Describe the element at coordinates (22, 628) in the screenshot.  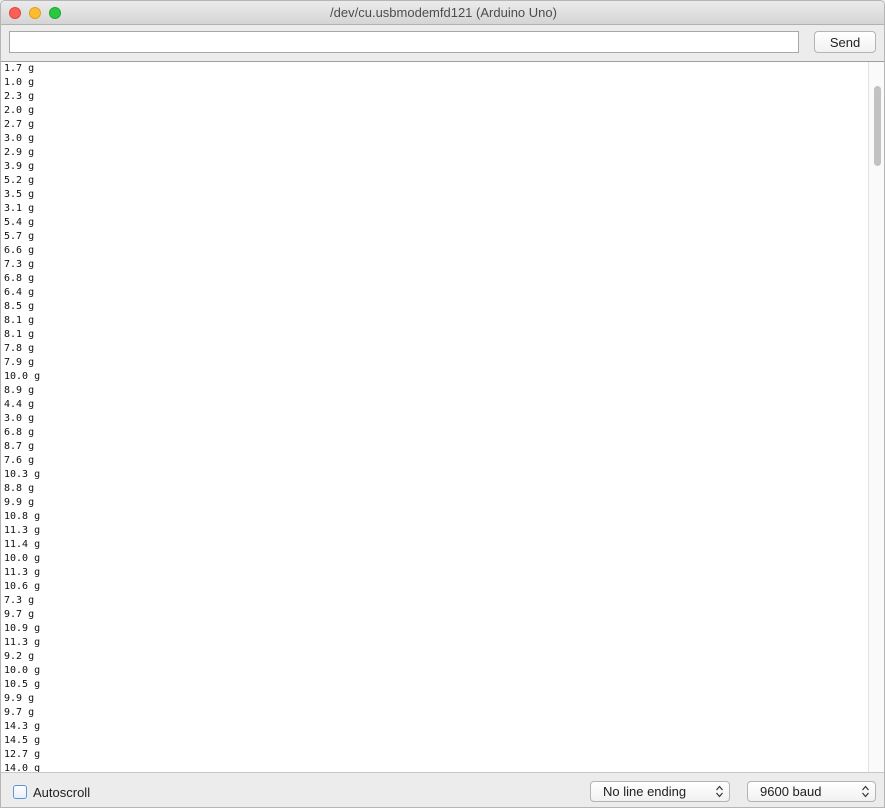
I see `serial-output-line: 10.9 g` at that location.